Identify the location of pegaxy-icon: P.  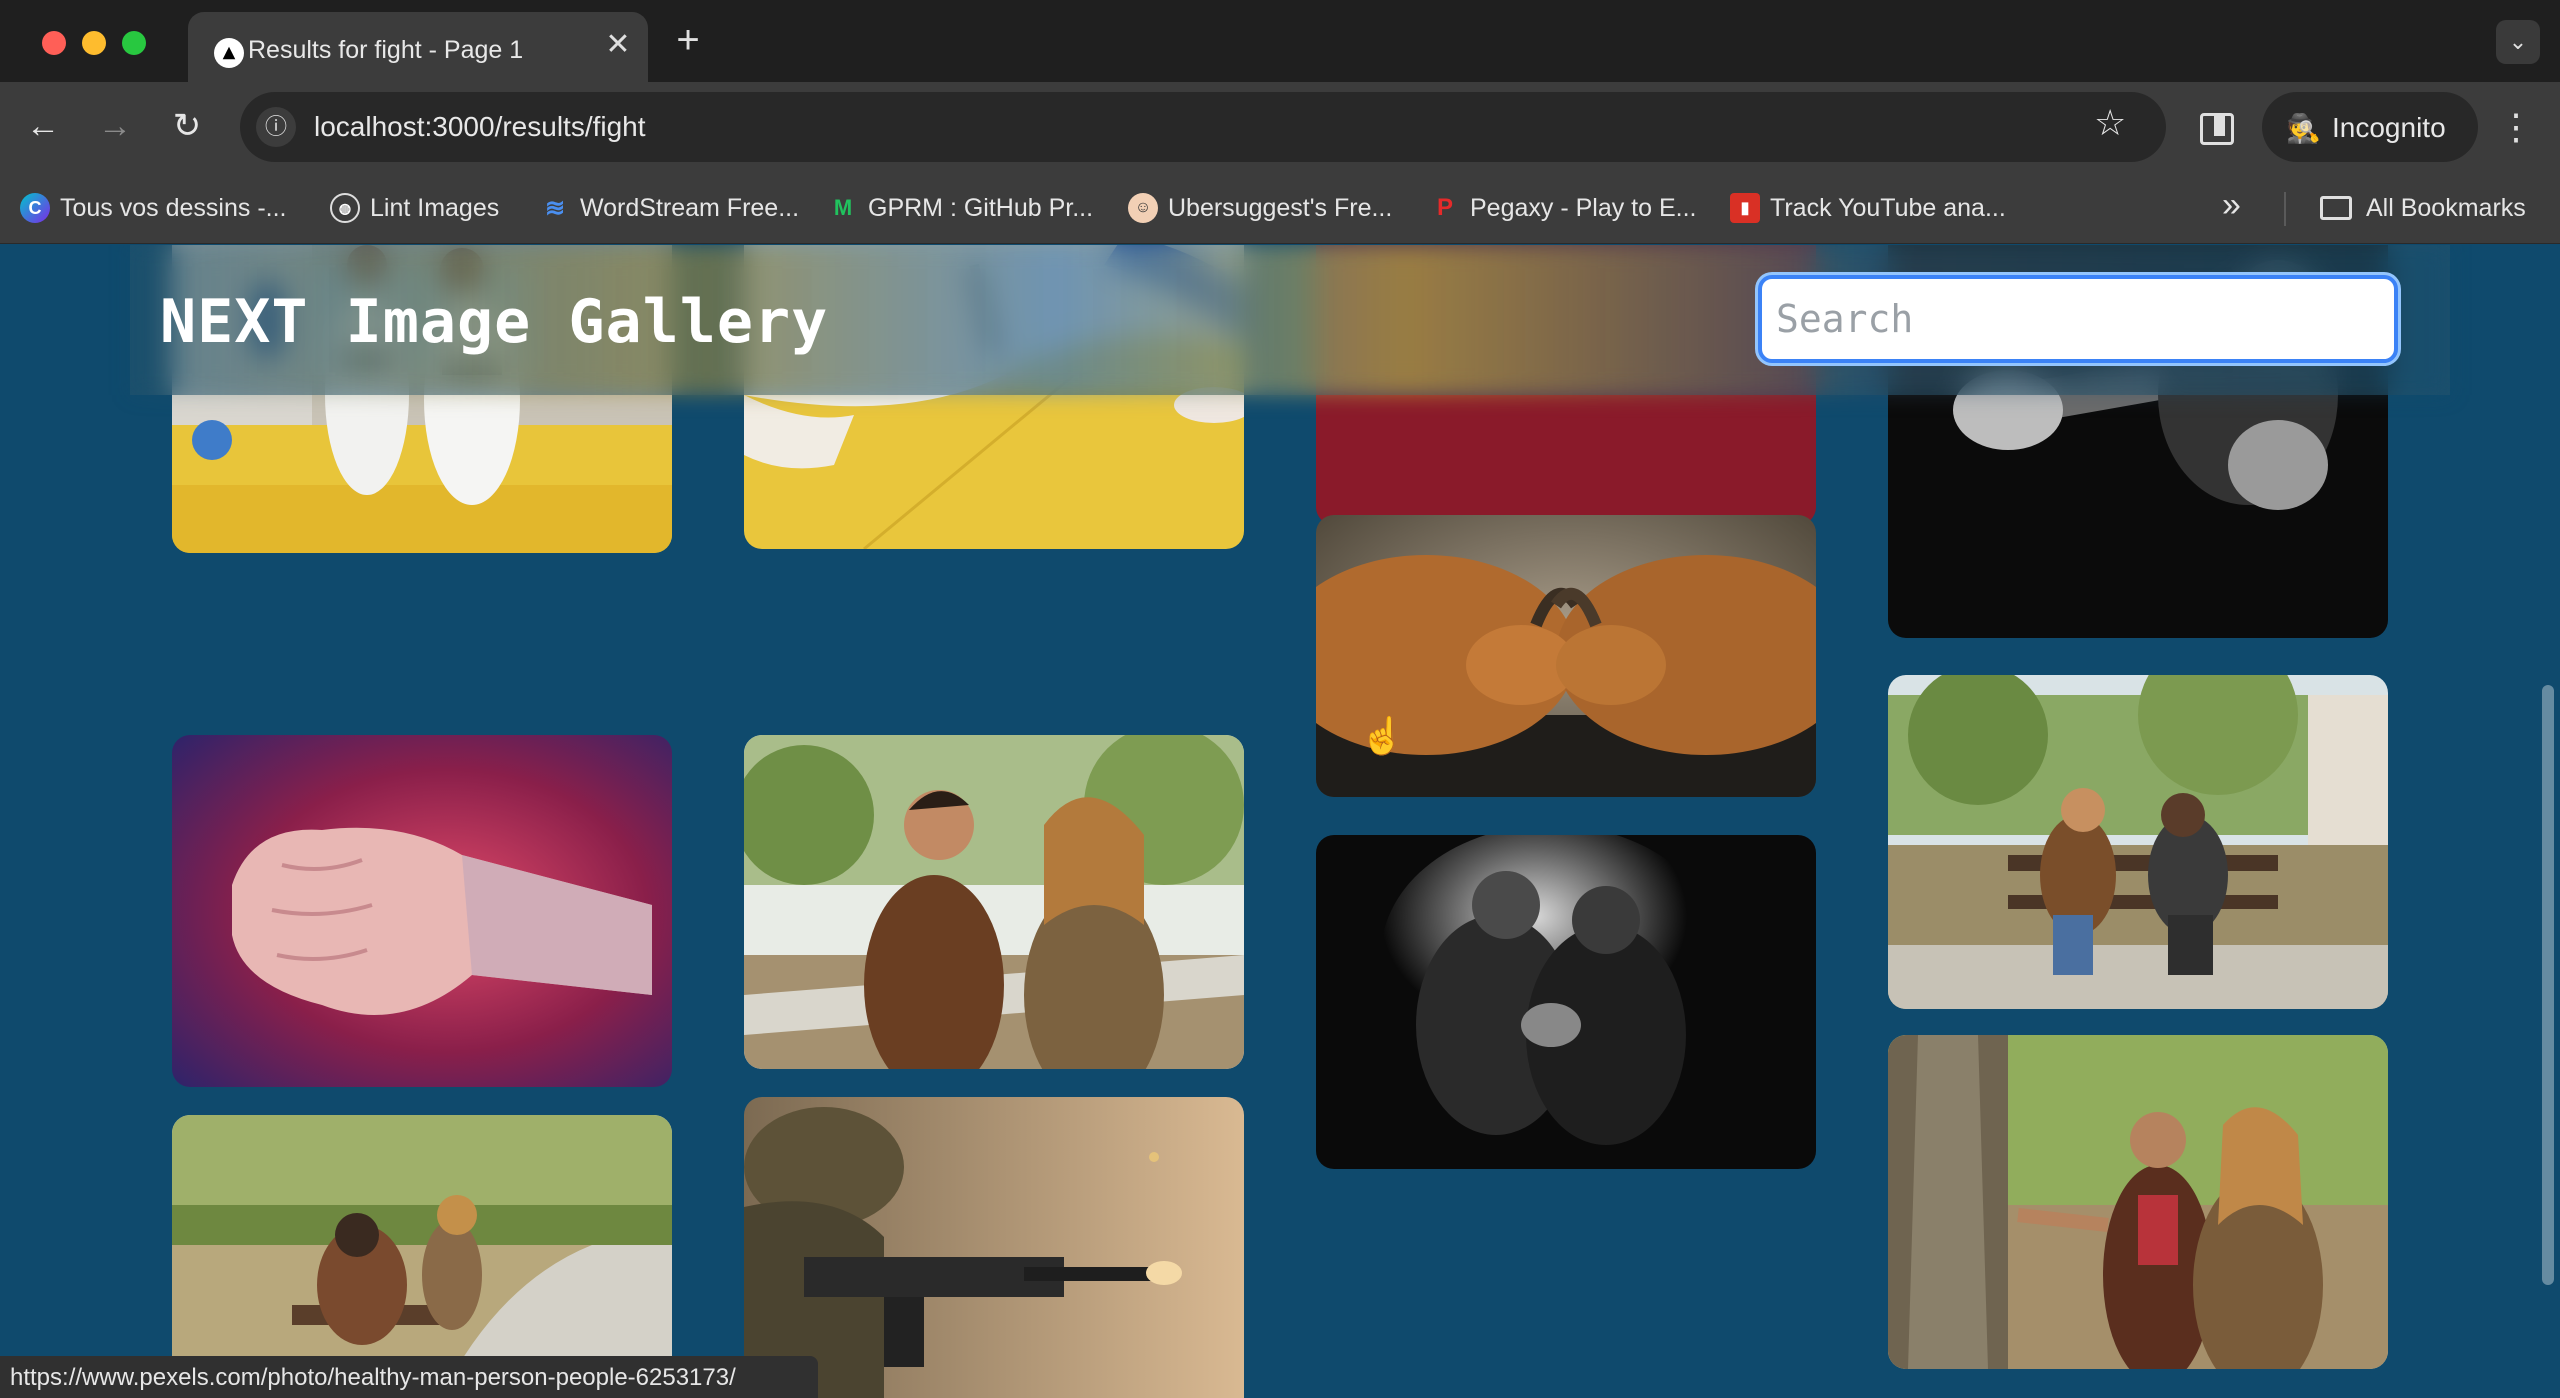
(1444, 207).